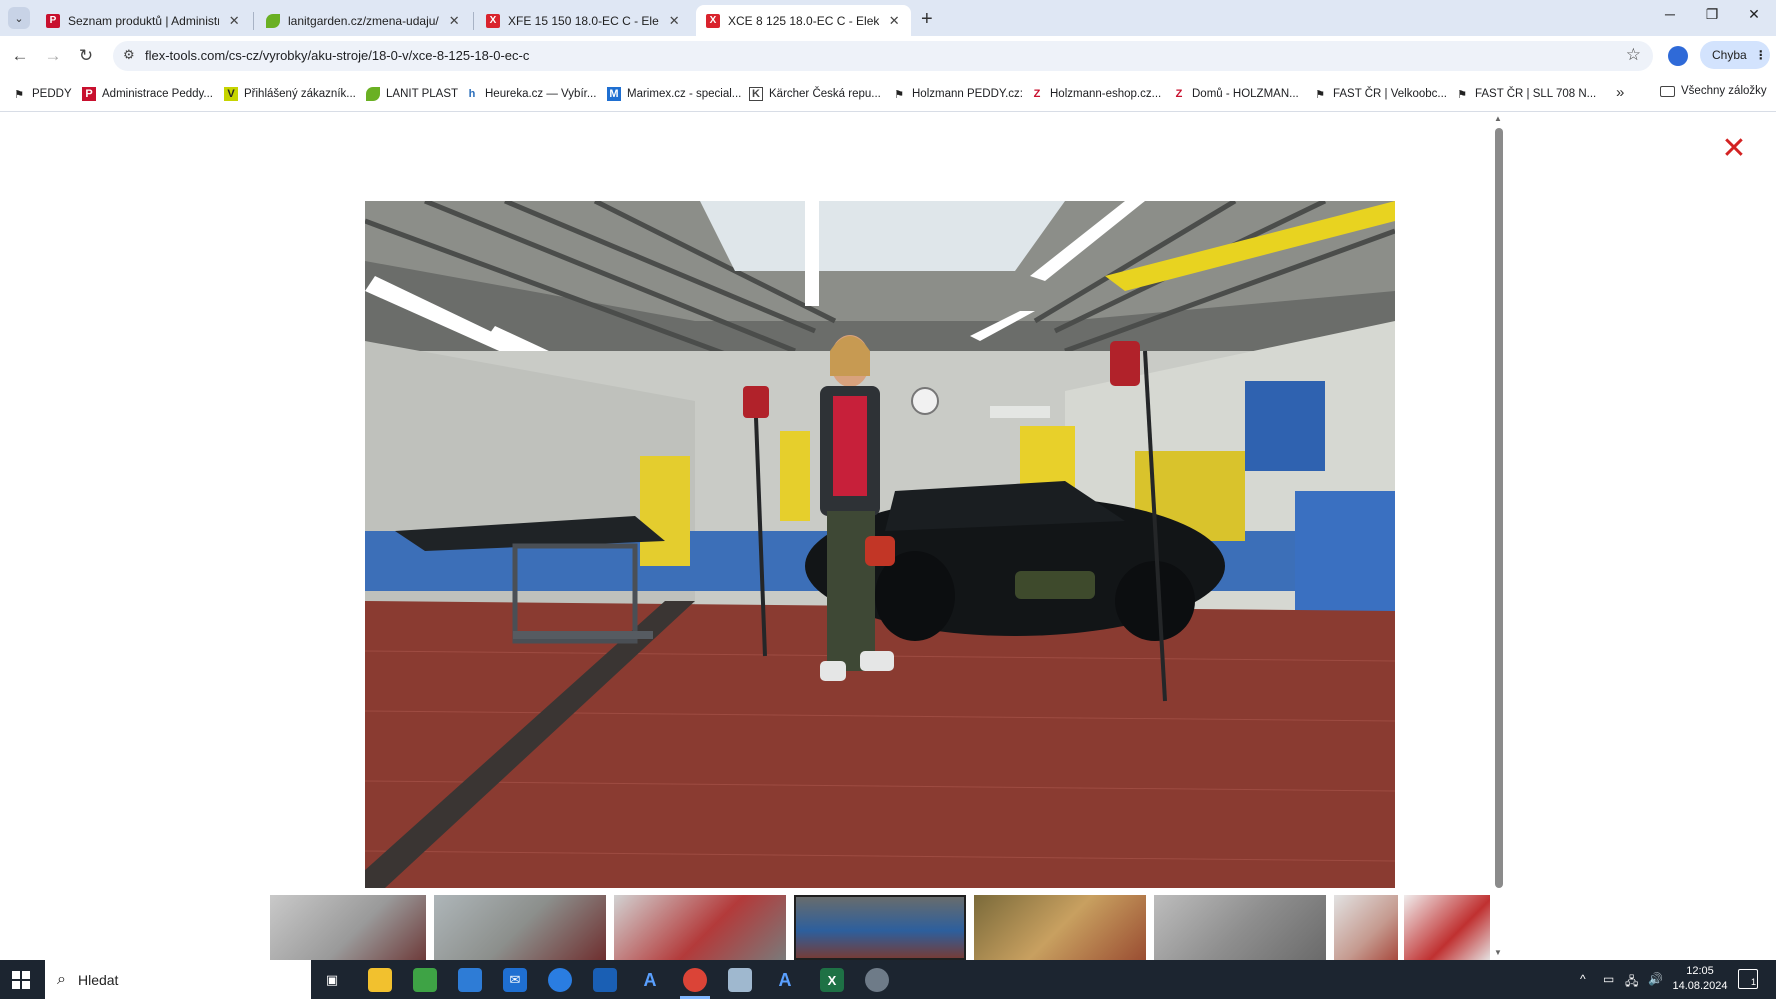 The height and width of the screenshot is (999, 1776). I want to click on forward-button: →, so click(53, 56).